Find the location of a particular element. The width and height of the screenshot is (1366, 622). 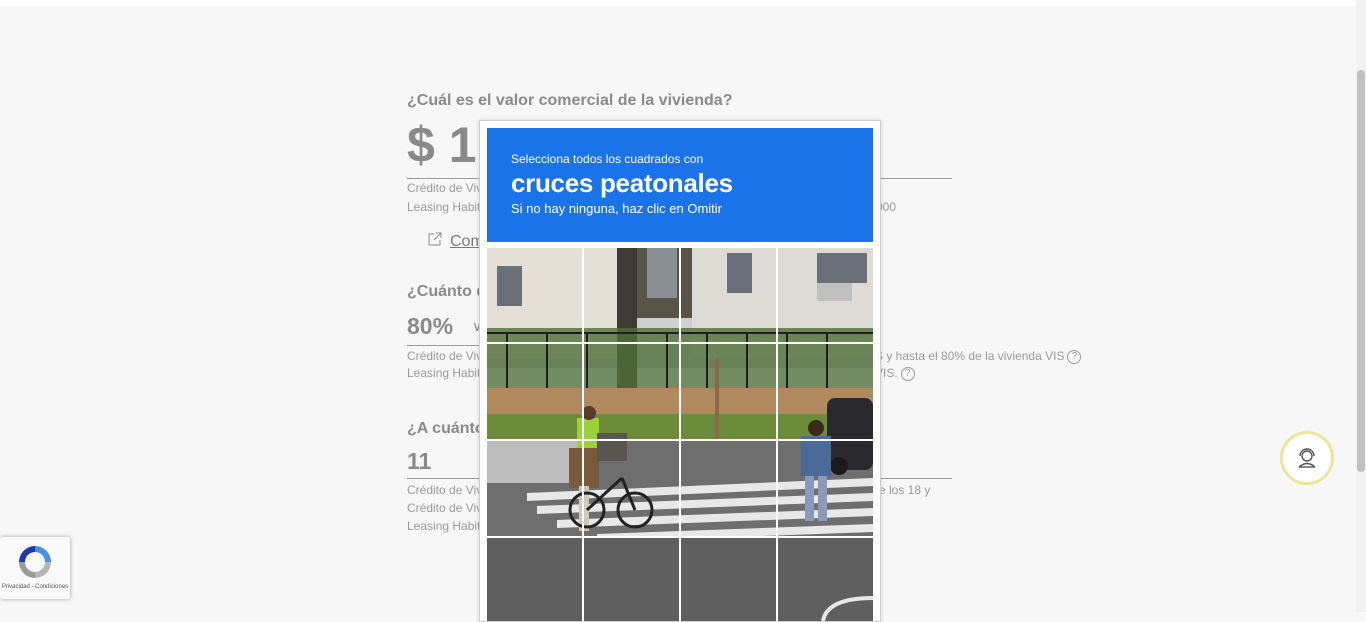

scrollbar-thumb is located at coordinates (1361, 271).